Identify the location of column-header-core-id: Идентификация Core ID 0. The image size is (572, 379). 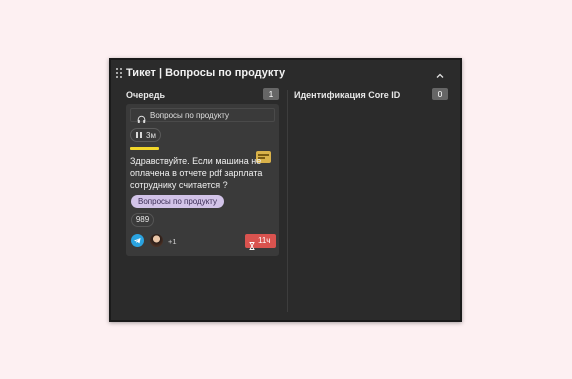
(371, 95).